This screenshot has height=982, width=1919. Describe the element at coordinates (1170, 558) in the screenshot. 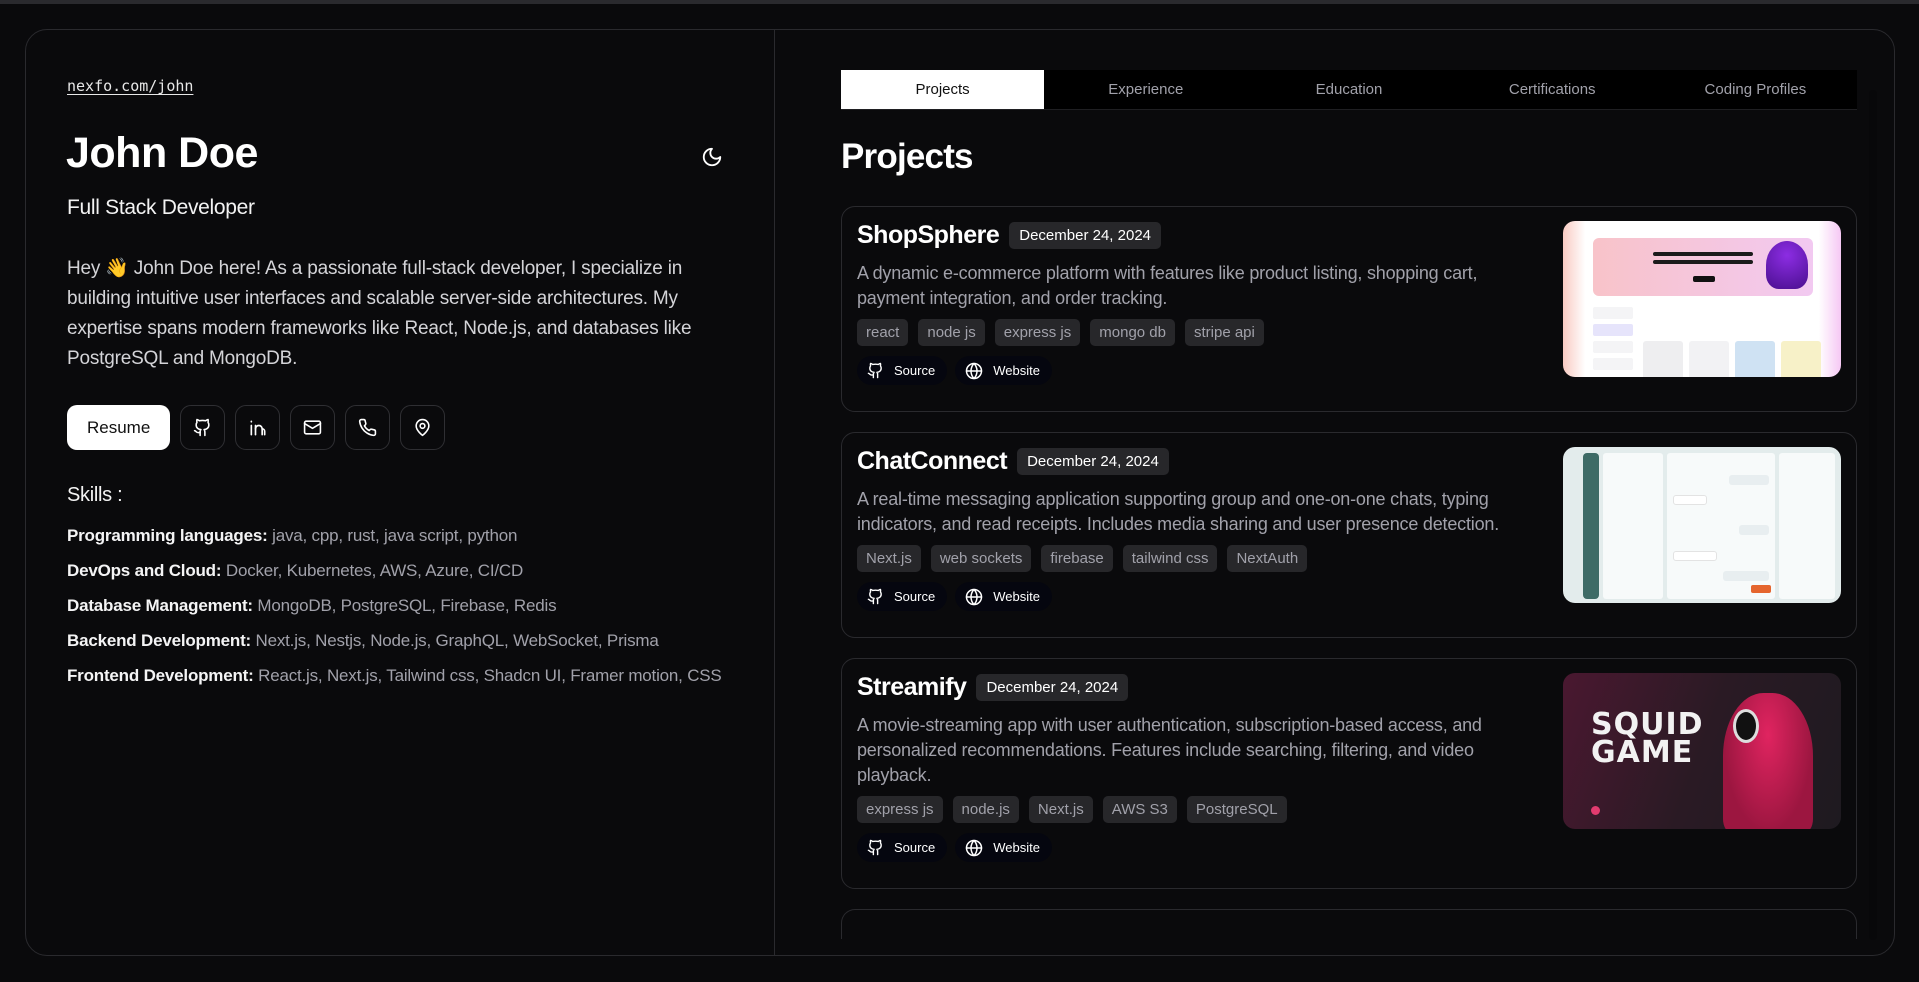

I see `tech-tag: tailwind css` at that location.